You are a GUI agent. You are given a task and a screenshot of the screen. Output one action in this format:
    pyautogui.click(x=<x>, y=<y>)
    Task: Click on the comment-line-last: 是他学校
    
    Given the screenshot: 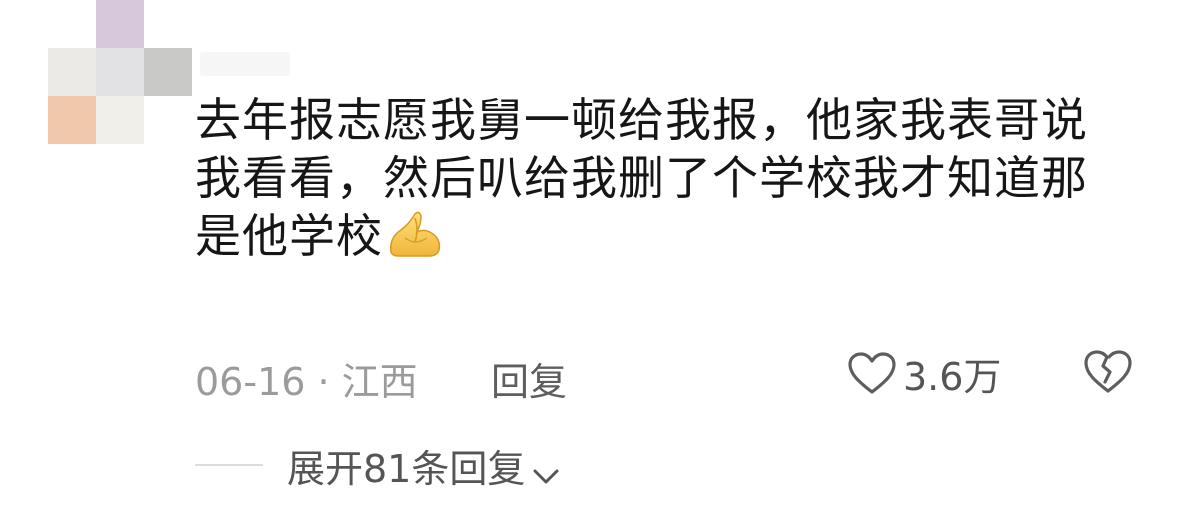 What is the action you would take?
    pyautogui.click(x=675, y=237)
    